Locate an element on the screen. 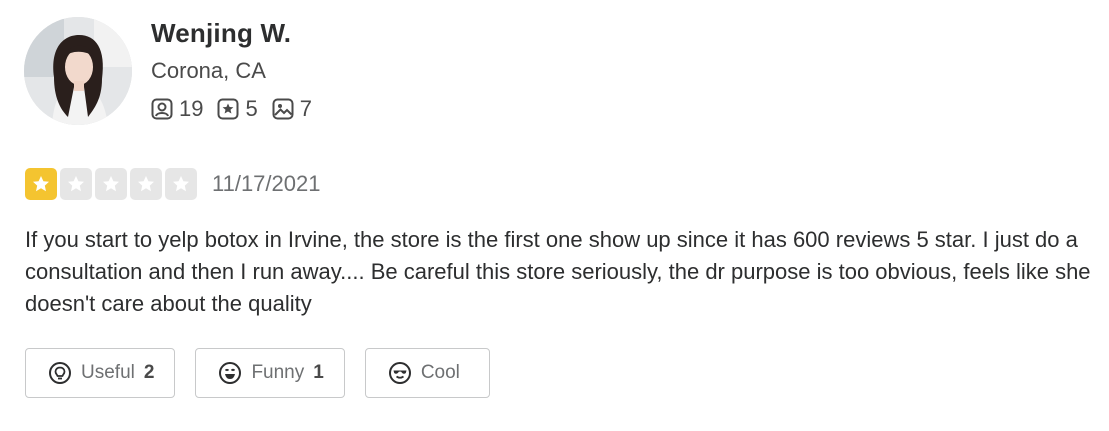 This screenshot has height=431, width=1109. lightbulb-icon is located at coordinates (60, 373).